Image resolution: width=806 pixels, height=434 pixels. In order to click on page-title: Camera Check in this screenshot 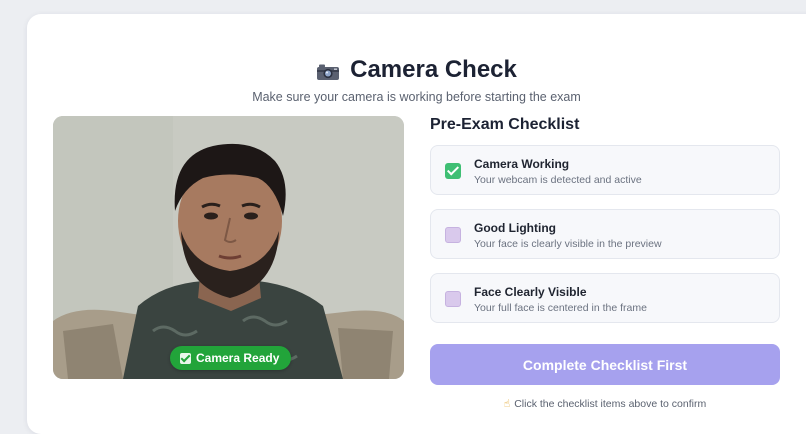, I will do `click(433, 69)`.